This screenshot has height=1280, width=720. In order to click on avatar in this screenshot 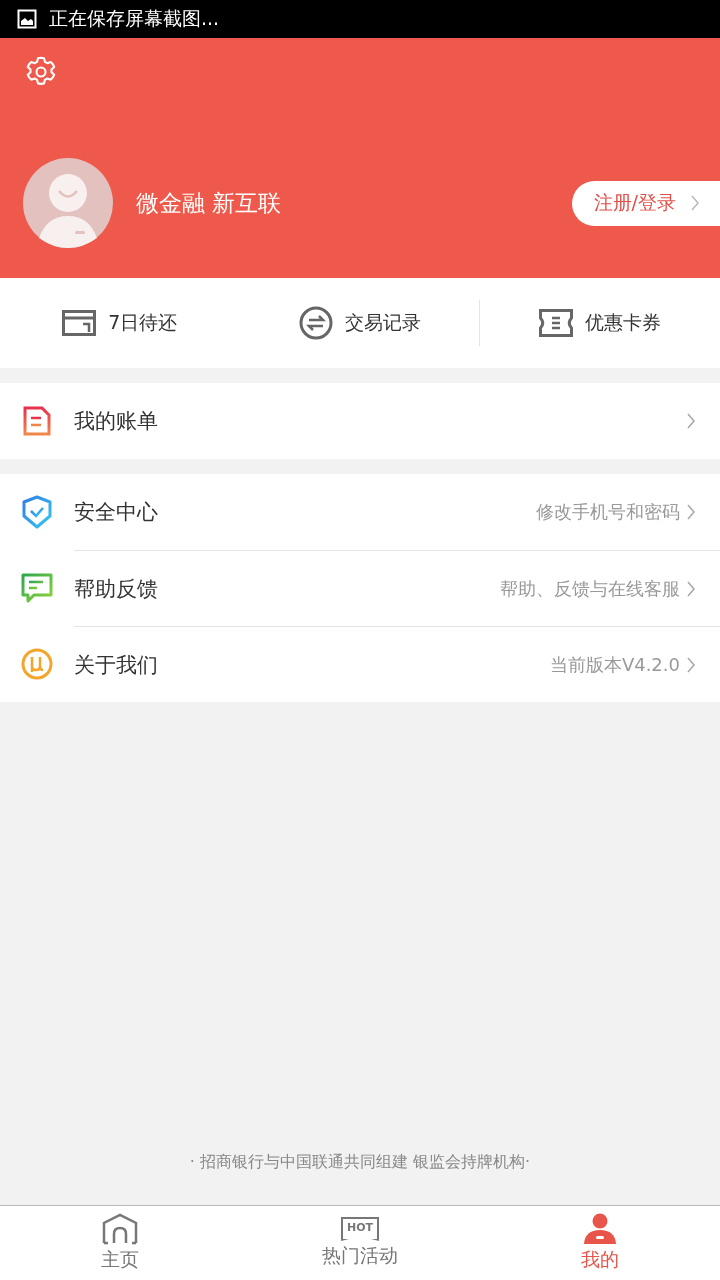, I will do `click(68, 203)`.